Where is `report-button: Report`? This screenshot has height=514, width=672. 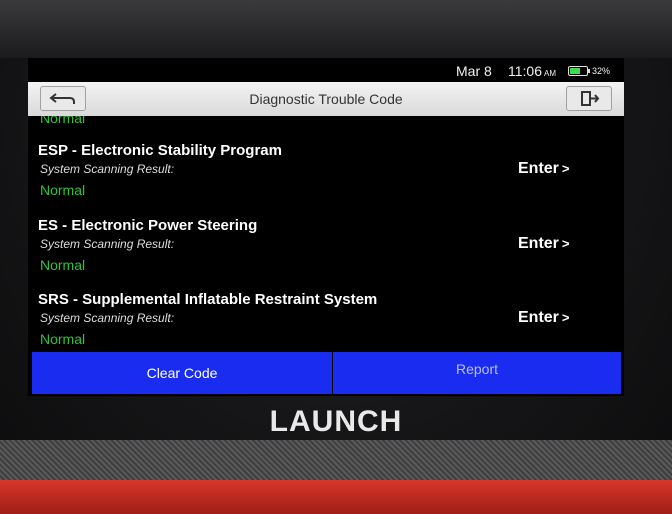 report-button: Report is located at coordinates (477, 373).